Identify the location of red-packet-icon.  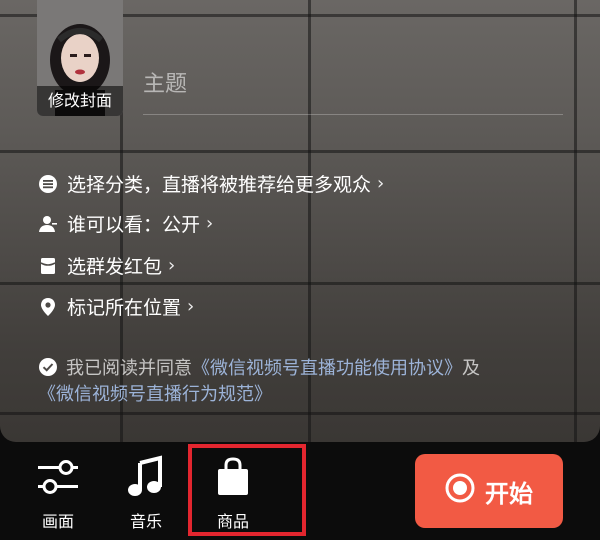
(48, 266).